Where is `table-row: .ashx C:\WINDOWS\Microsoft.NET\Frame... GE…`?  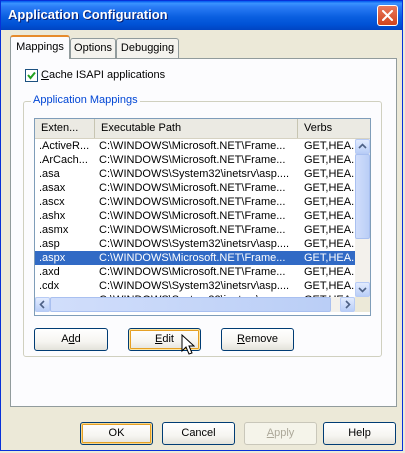
table-row: .ashx C:\WINDOWS\Microsoft.NET\Frame... GE… is located at coordinates (195, 216).